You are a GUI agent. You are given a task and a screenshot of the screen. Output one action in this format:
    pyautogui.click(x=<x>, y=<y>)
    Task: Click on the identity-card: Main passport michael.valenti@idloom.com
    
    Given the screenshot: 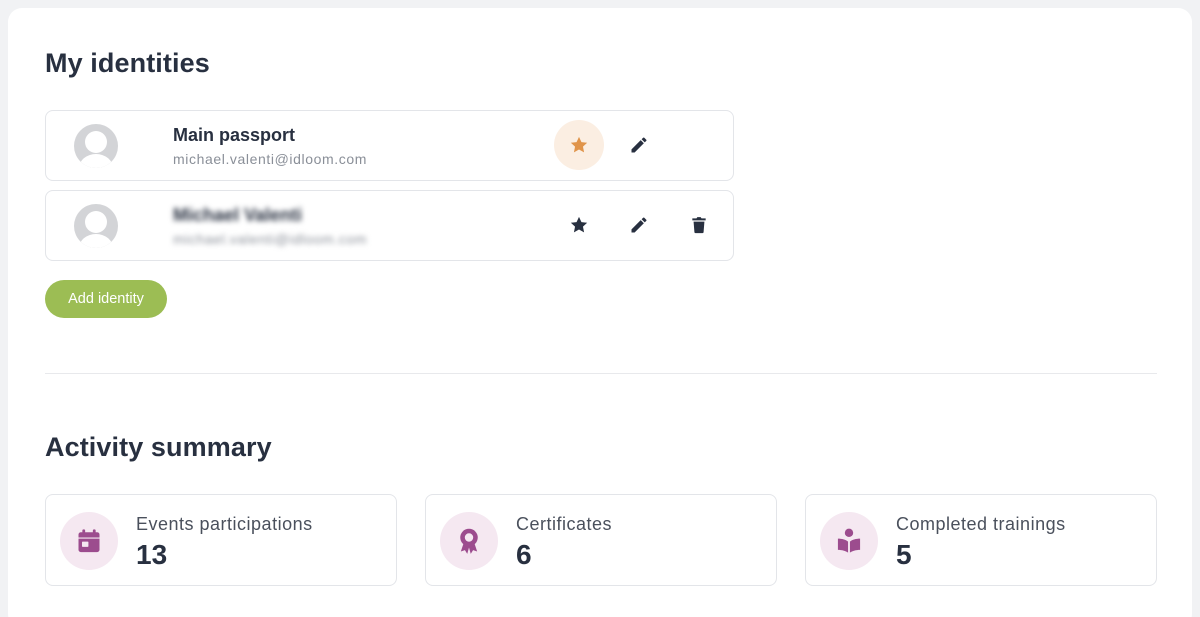 What is the action you would take?
    pyautogui.click(x=389, y=145)
    